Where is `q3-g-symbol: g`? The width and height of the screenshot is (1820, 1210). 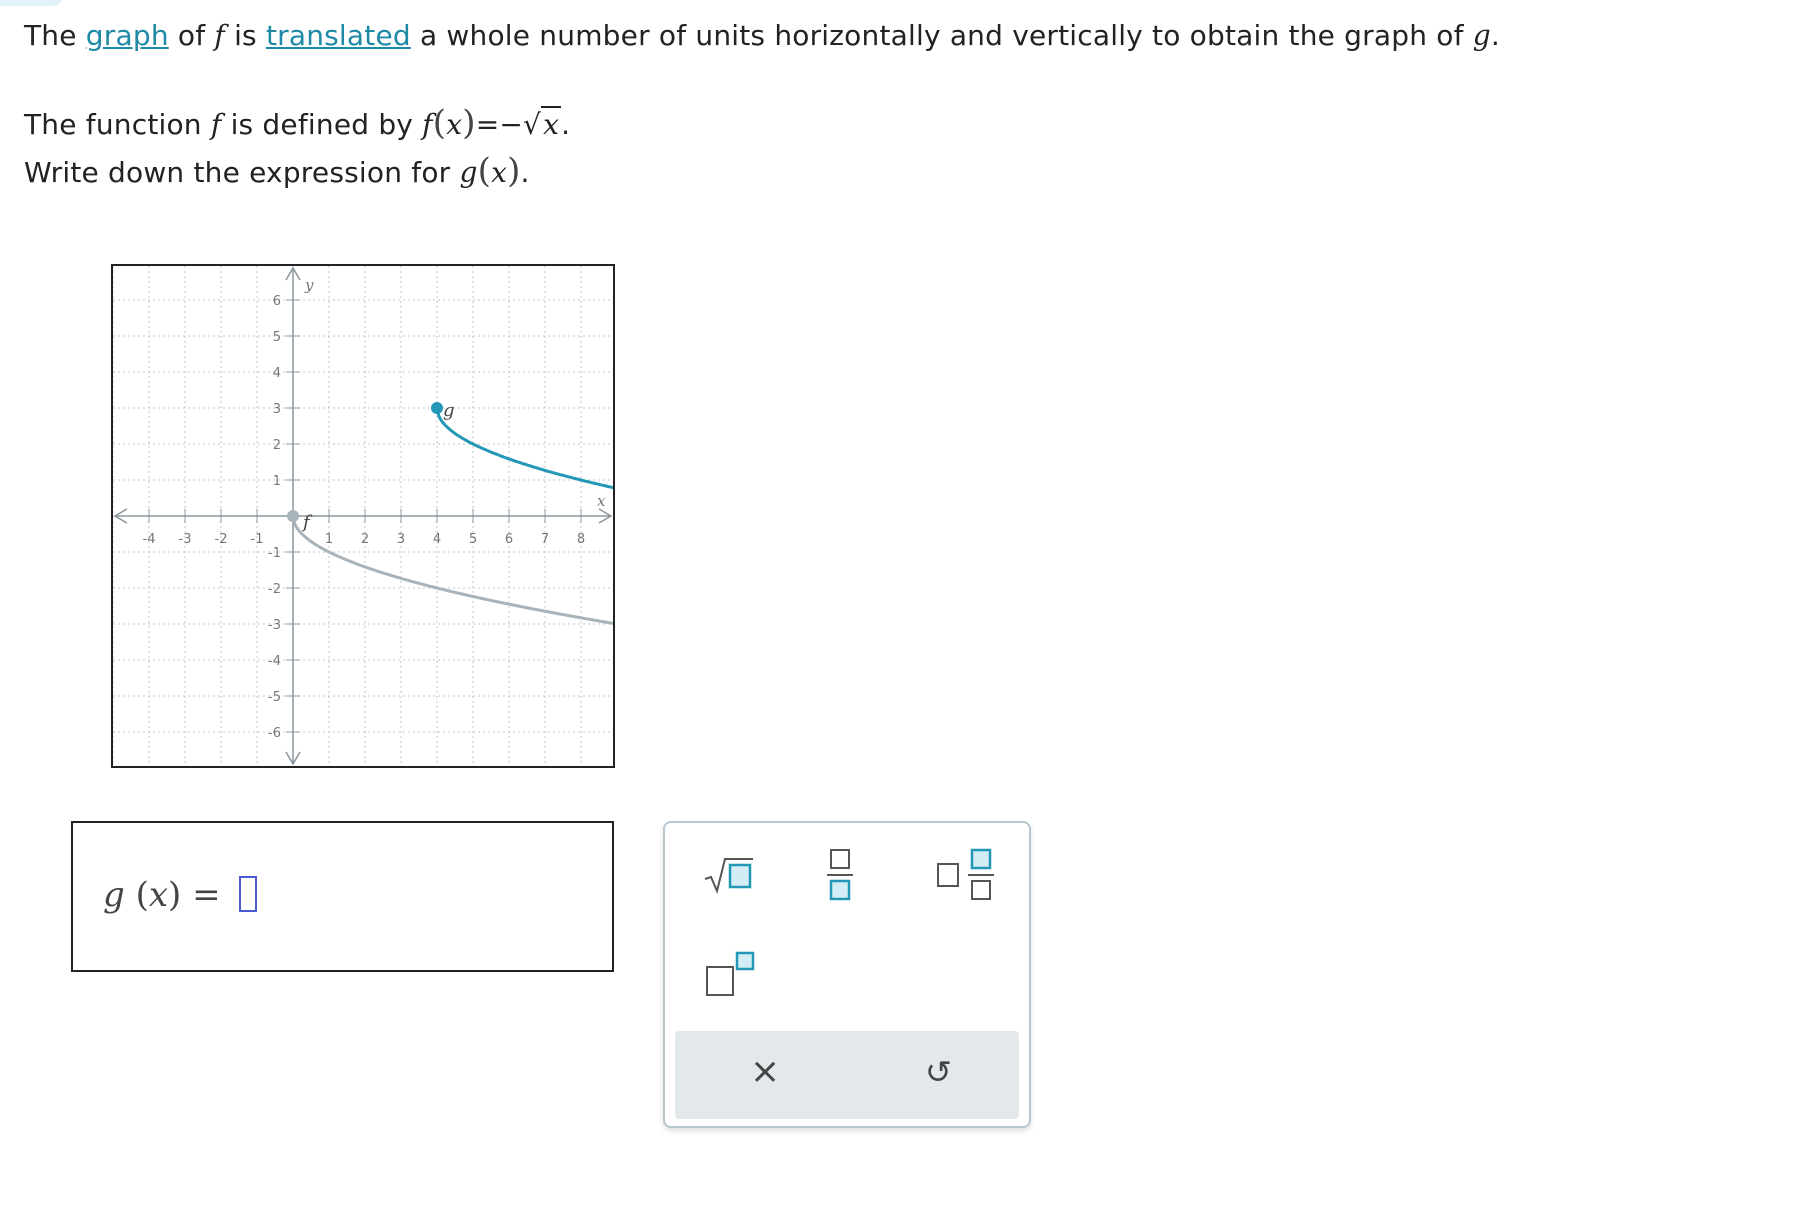 q3-g-symbol: g is located at coordinates (468, 172).